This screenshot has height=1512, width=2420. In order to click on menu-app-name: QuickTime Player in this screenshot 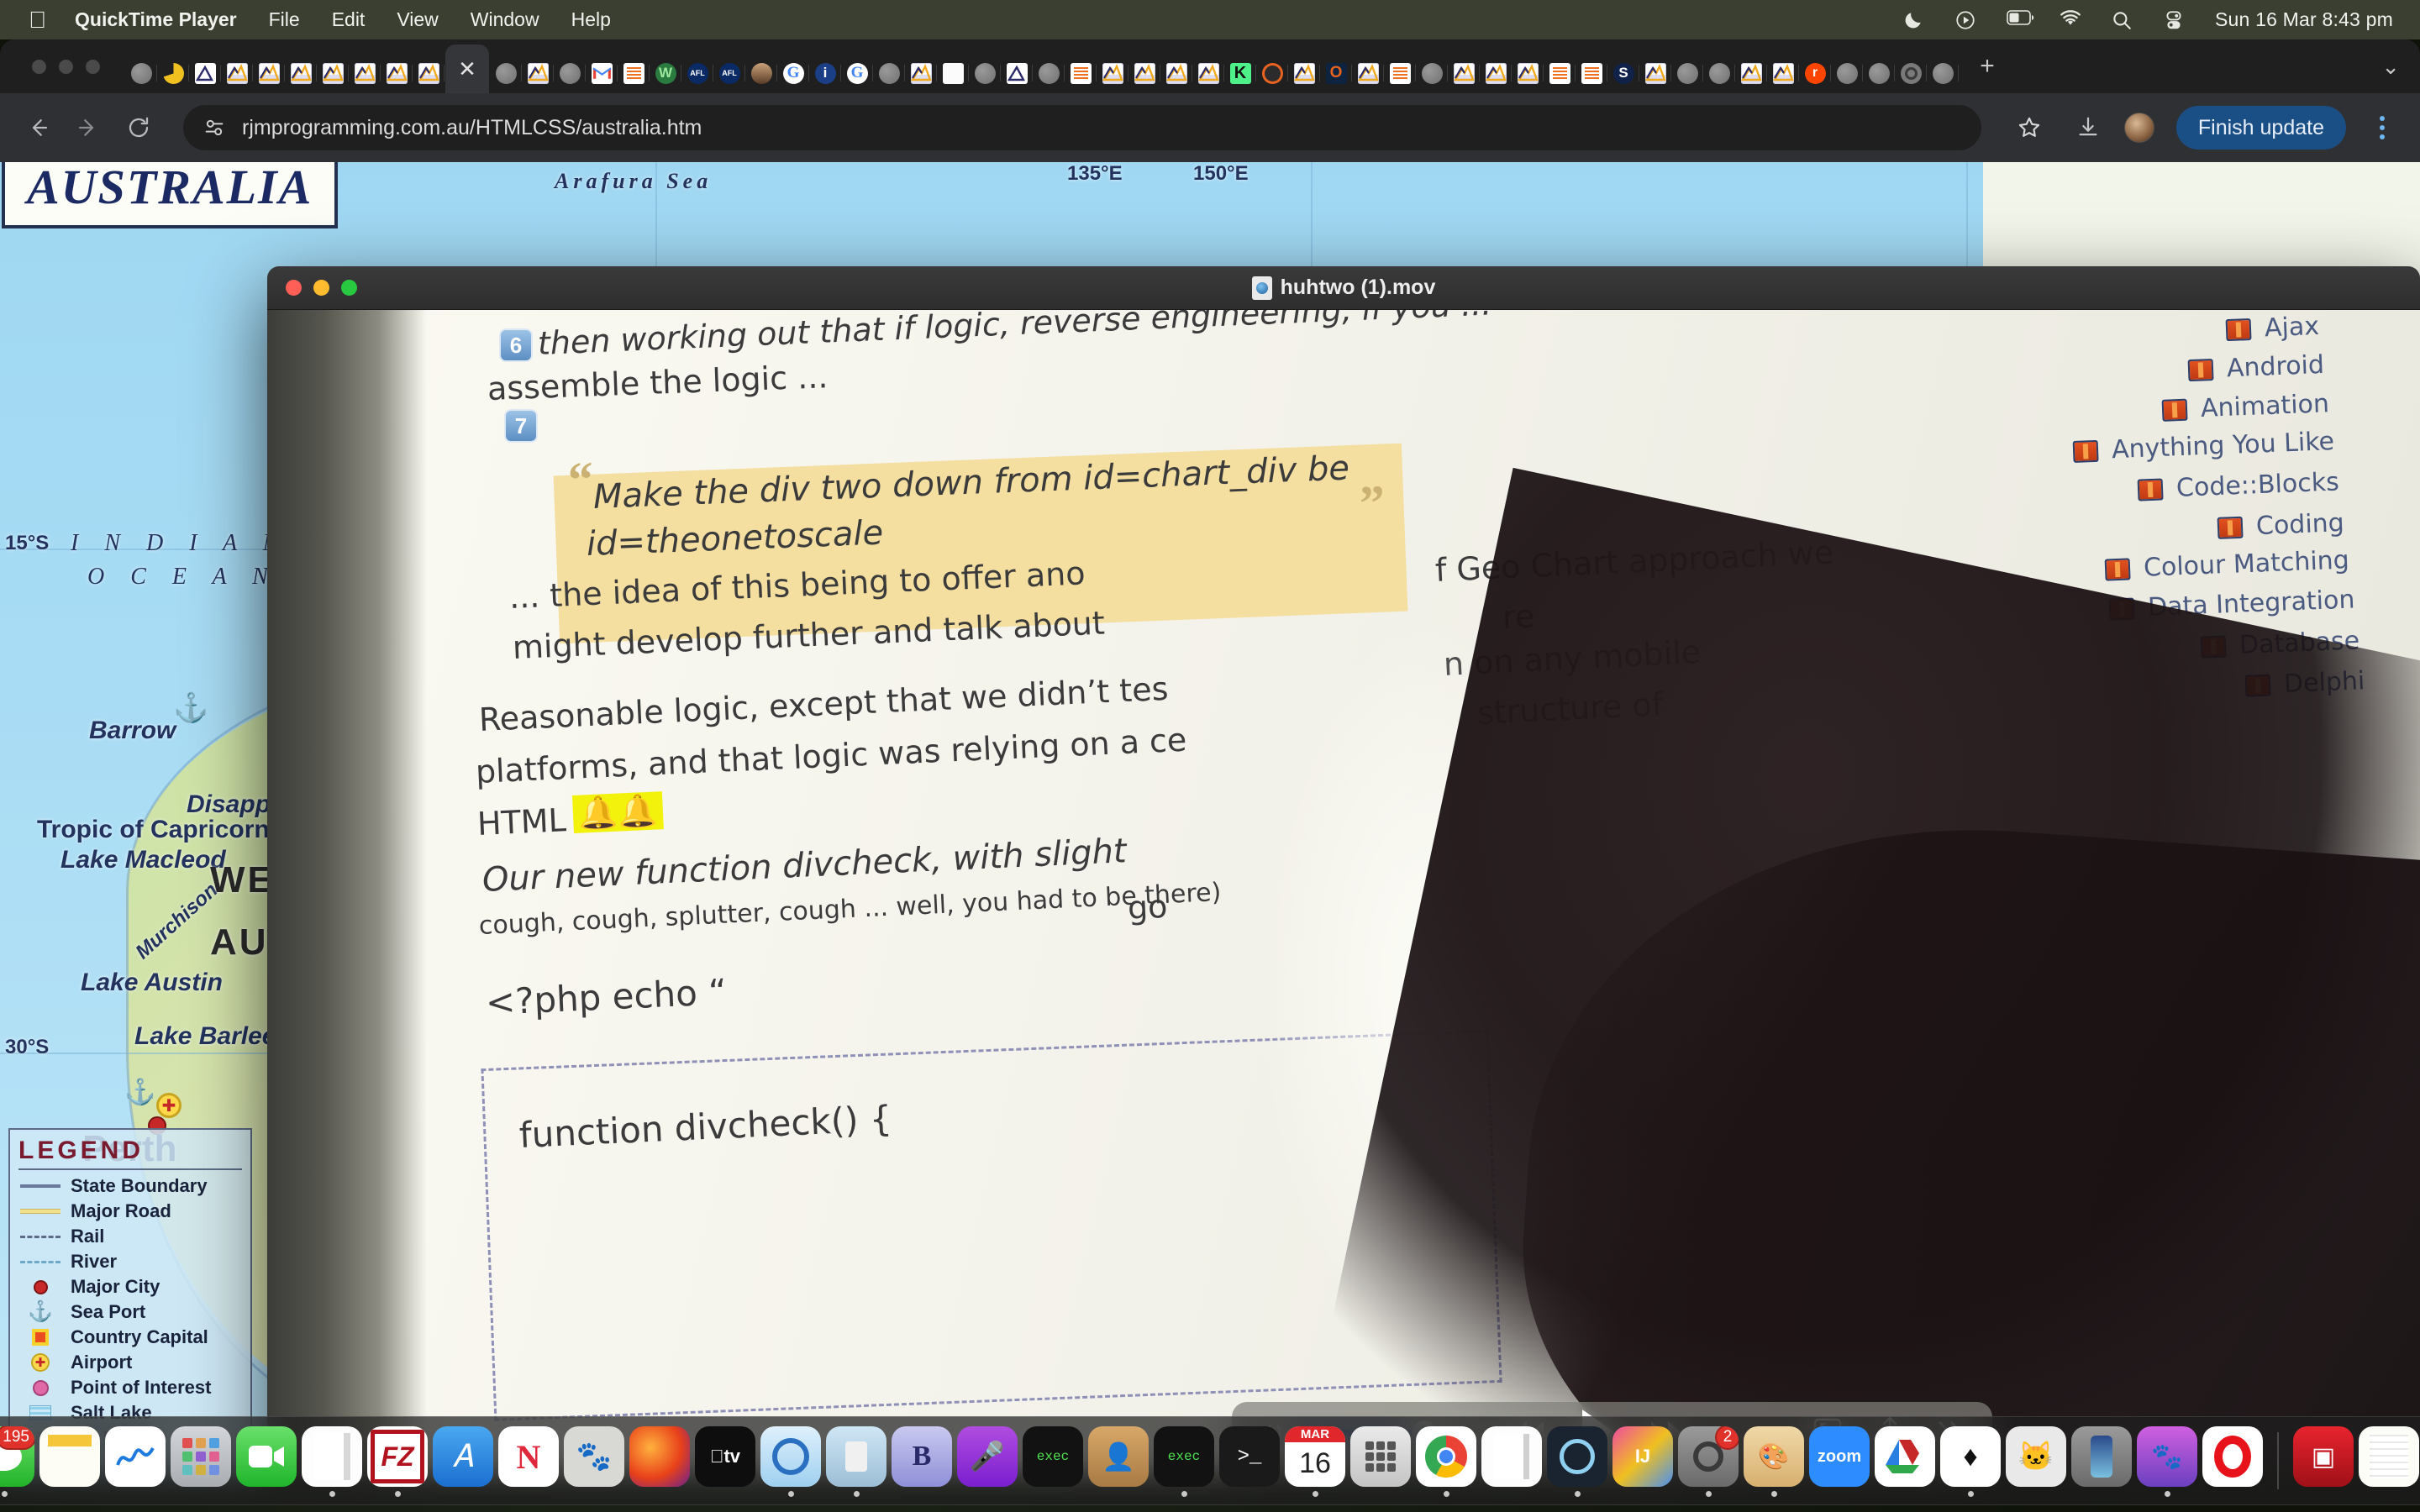, I will do `click(156, 19)`.